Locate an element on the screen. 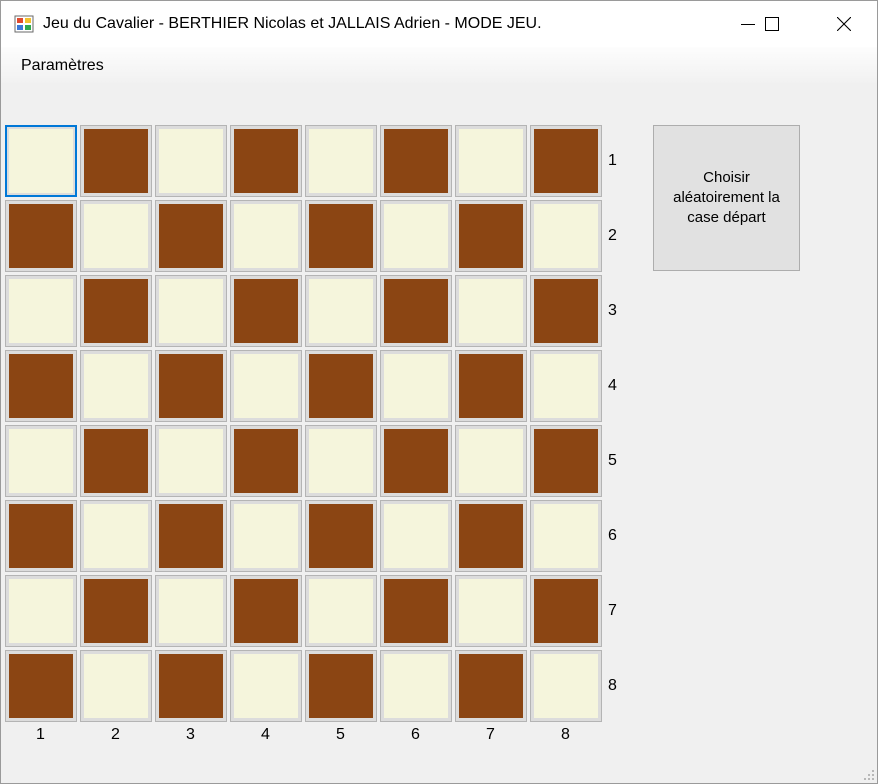  board-cell-r4-c8 is located at coordinates (566, 386).